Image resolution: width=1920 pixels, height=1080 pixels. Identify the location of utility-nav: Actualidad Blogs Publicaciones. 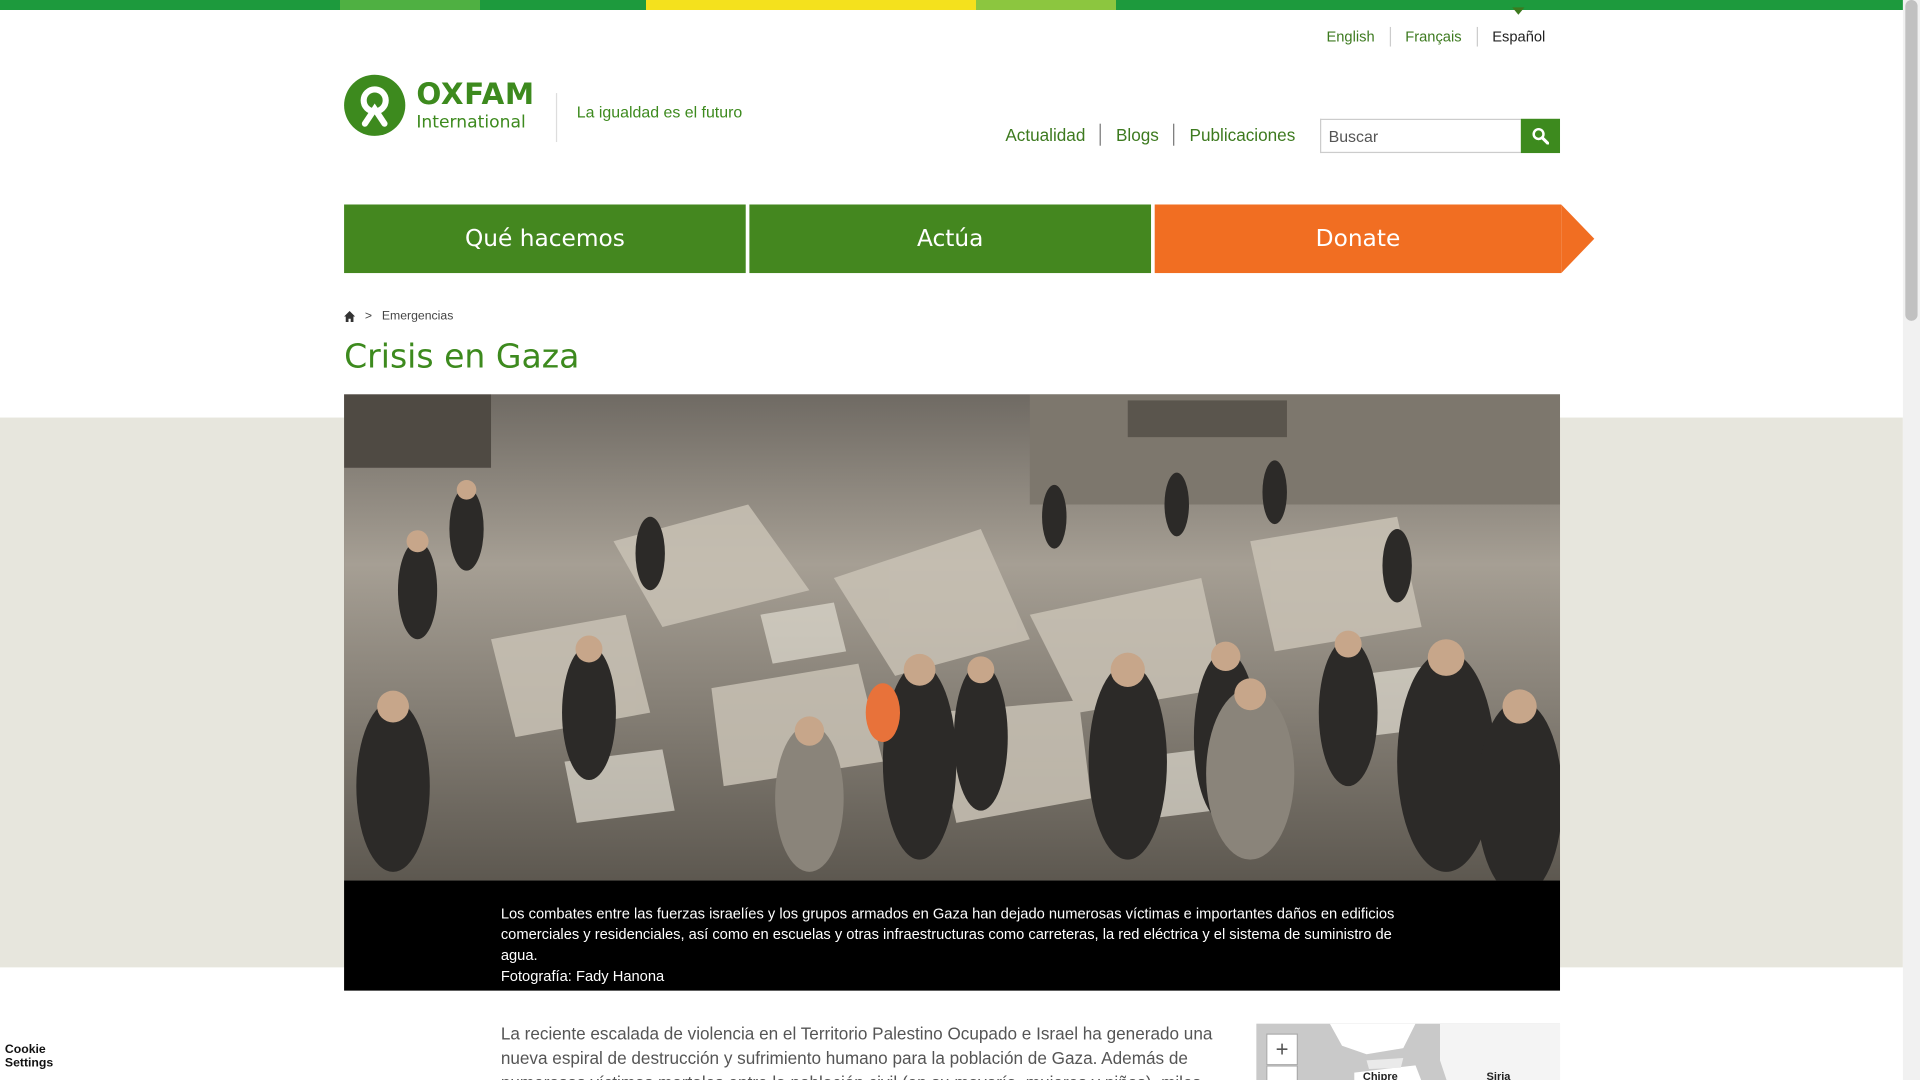
(1157, 134).